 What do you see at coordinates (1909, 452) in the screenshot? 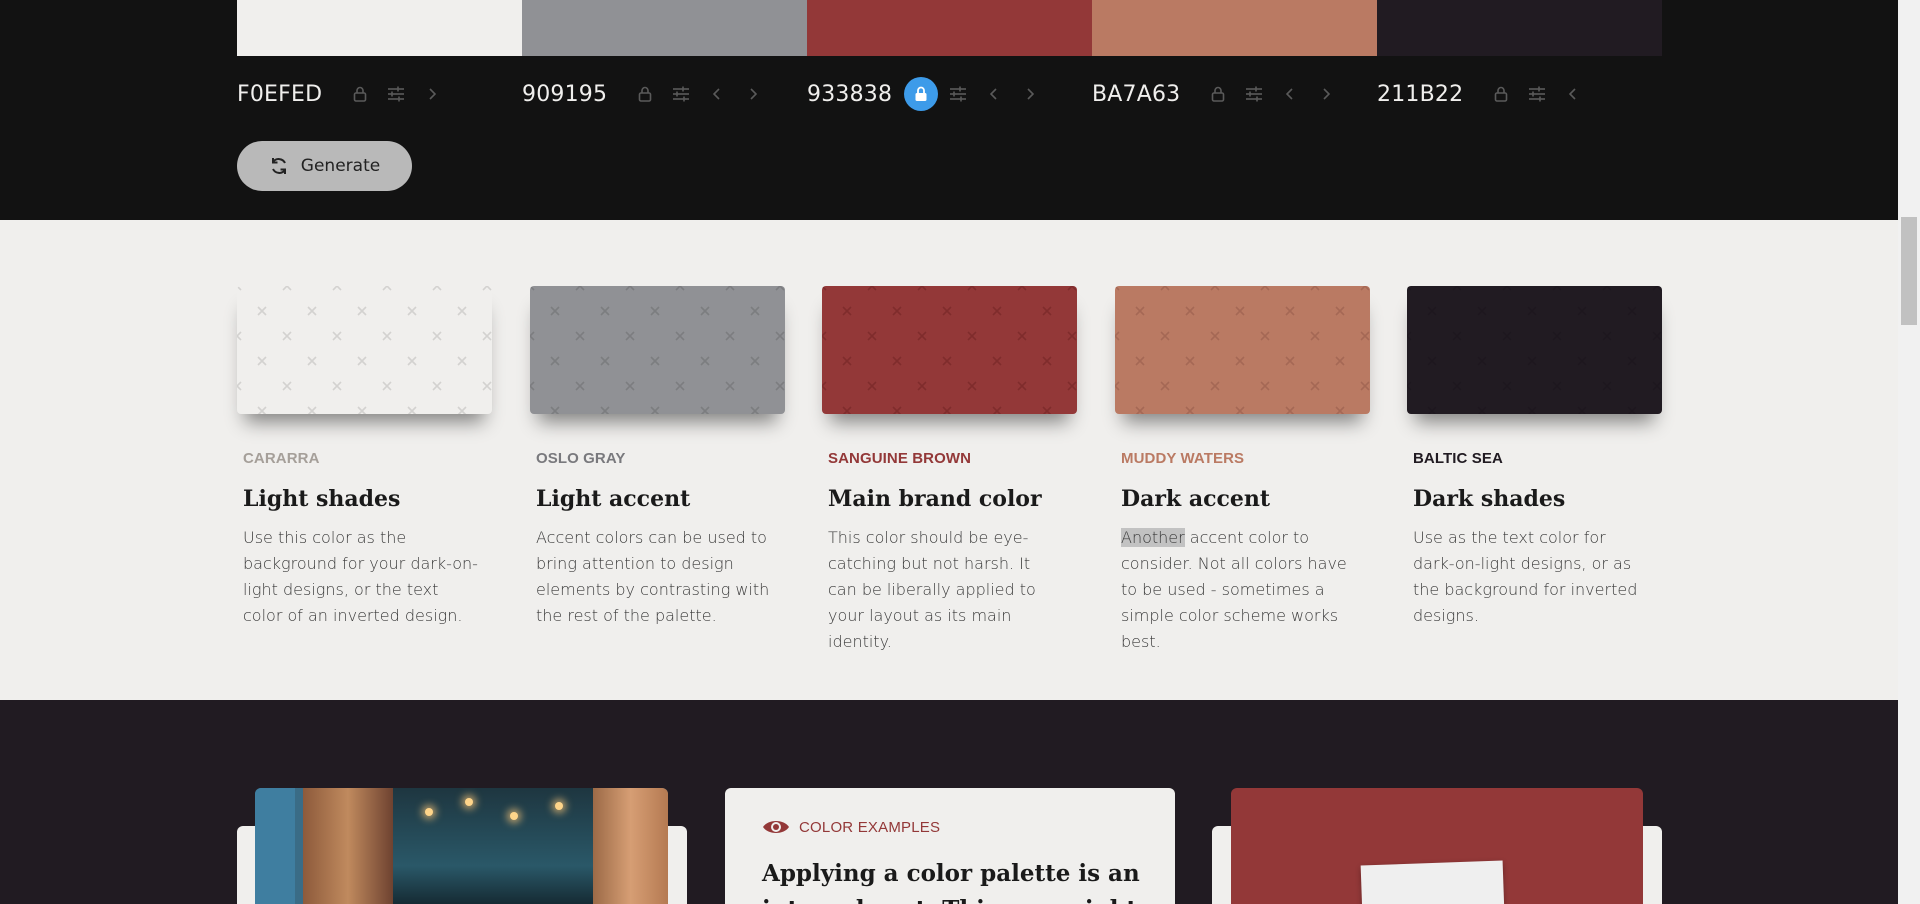
I see `page-scrollbar` at bounding box center [1909, 452].